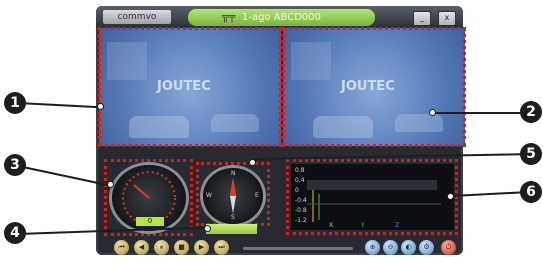  I want to click on graph-legend-z: Z, so click(397, 225).